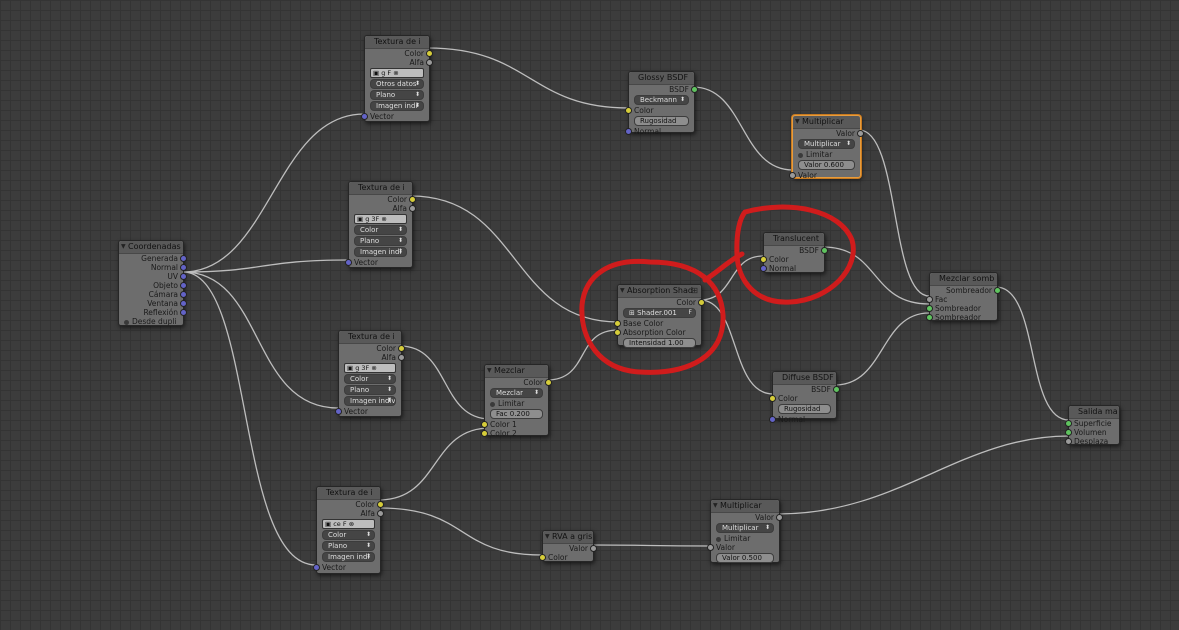 The image size is (1179, 630). Describe the element at coordinates (795, 254) in the screenshot. I see `annotation-circle-translucent` at that location.